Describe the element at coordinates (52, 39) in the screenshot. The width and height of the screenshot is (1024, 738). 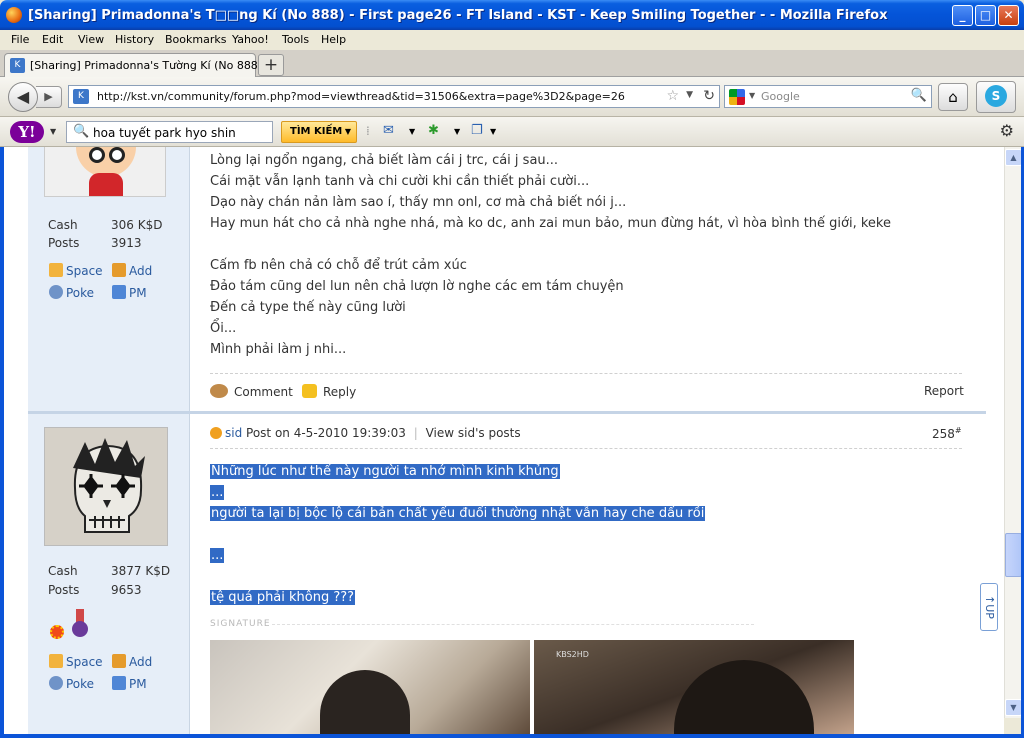
I see `menu-edit: Edit` at that location.